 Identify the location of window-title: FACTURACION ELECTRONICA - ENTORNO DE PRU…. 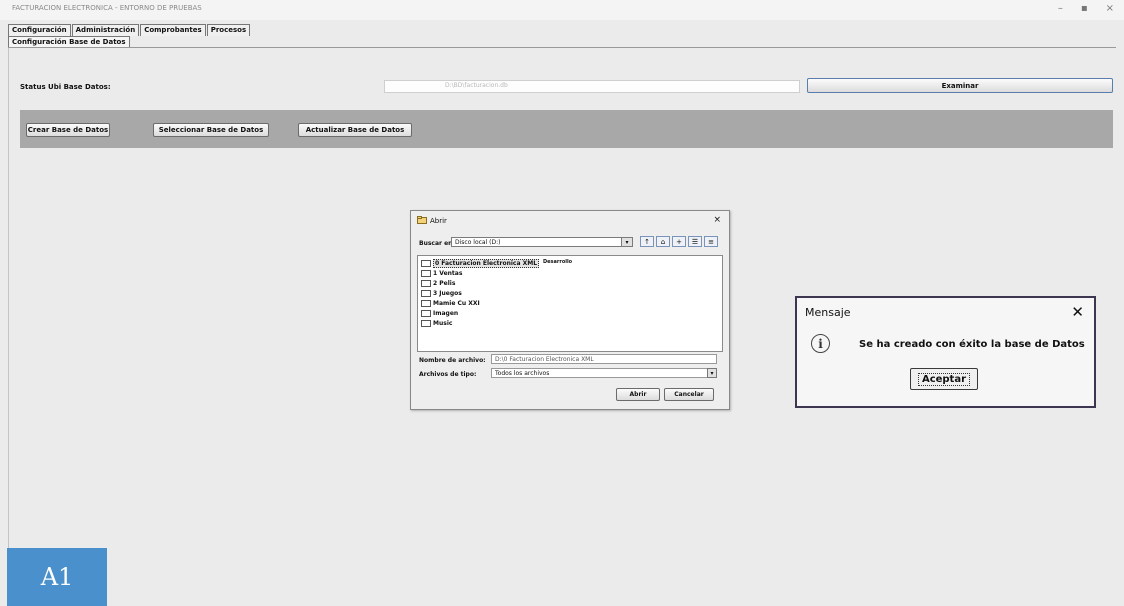
(107, 8).